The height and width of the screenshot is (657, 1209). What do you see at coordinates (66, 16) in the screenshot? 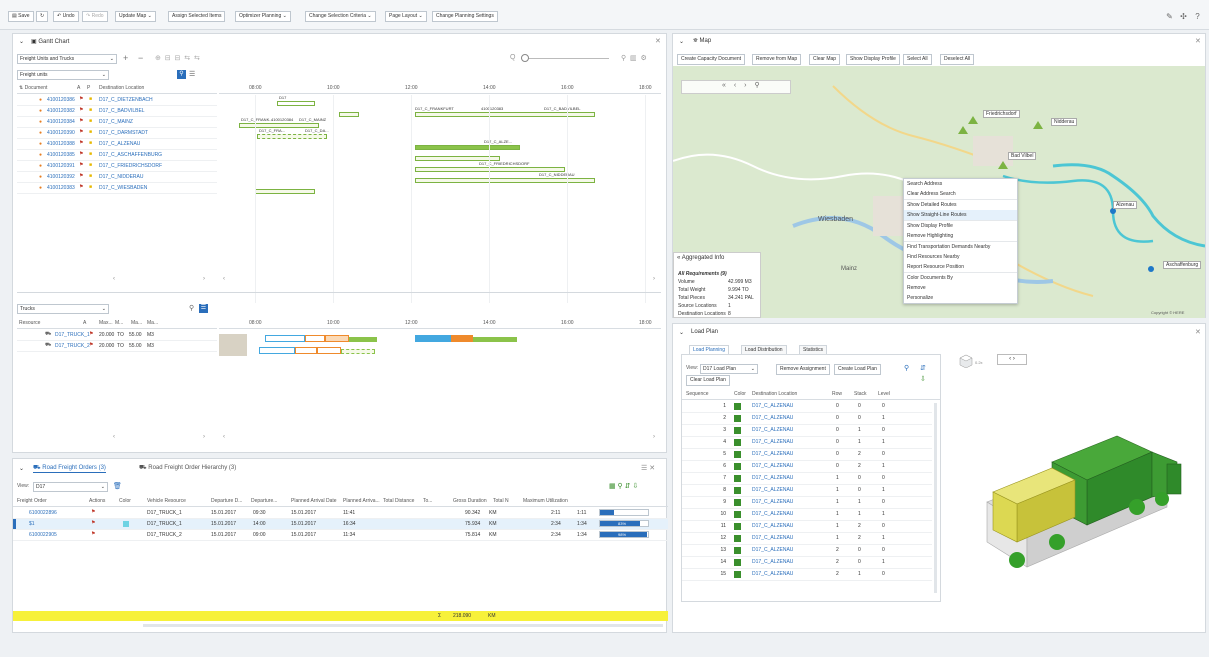
I see `undo-button: ↶ Undo` at bounding box center [66, 16].